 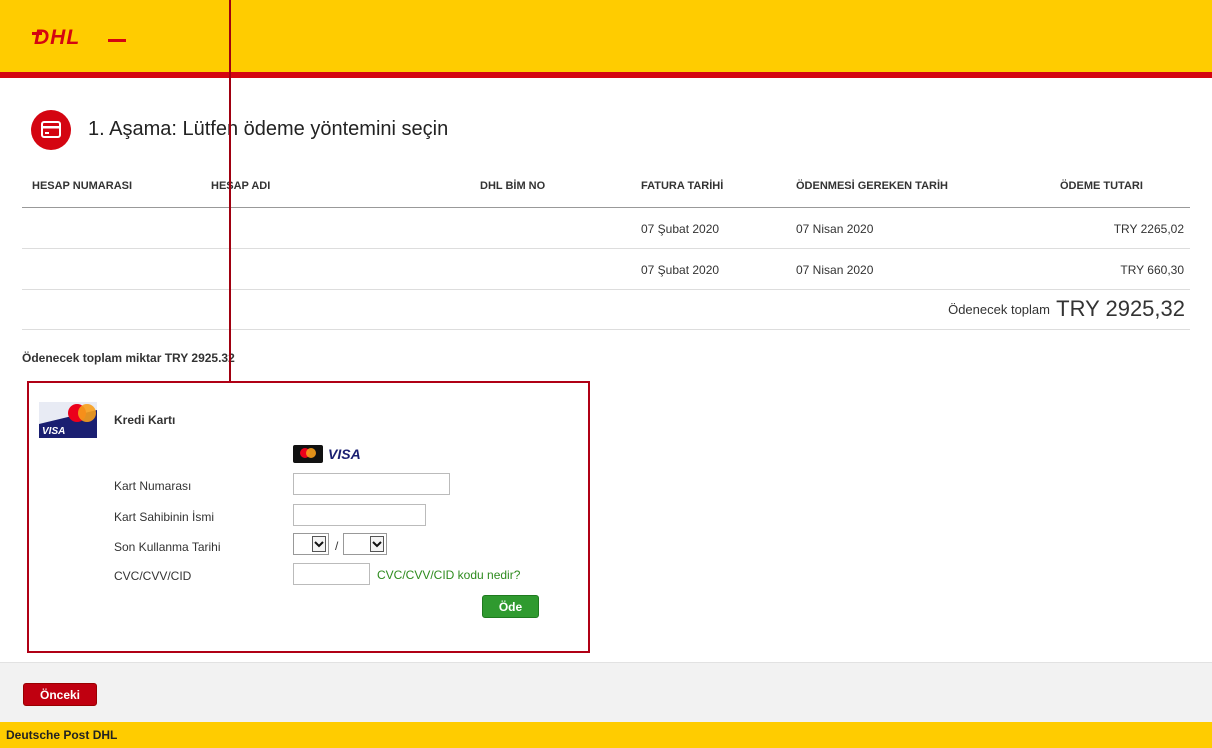 What do you see at coordinates (1101, 186) in the screenshot?
I see `col-header-amount: ÖDEME TUTARI` at bounding box center [1101, 186].